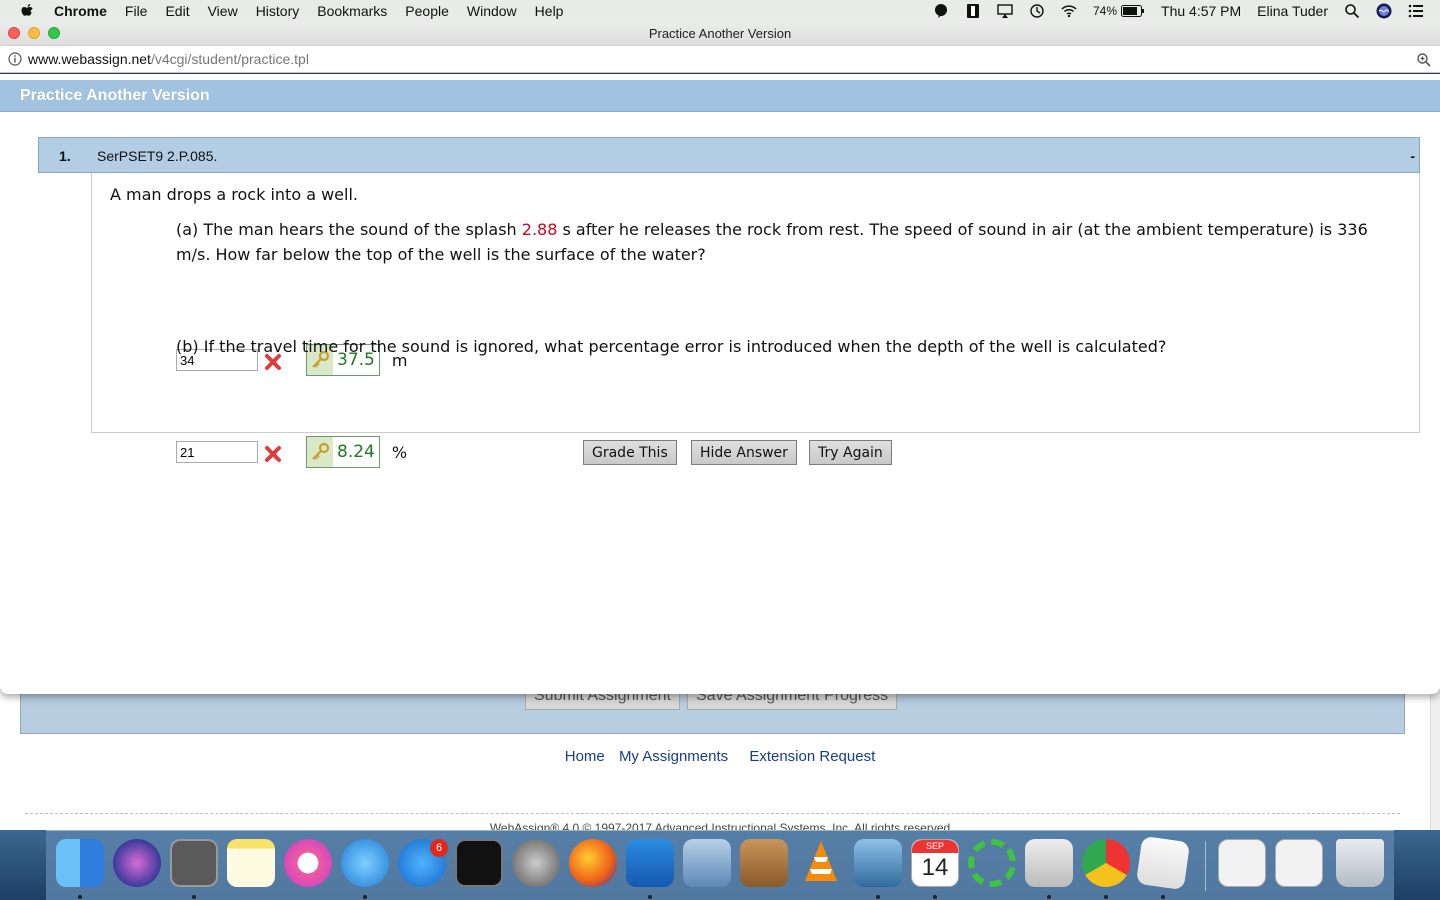 This screenshot has width=1440, height=900. What do you see at coordinates (539, 229) in the screenshot?
I see `part-a-value: 2.88` at bounding box center [539, 229].